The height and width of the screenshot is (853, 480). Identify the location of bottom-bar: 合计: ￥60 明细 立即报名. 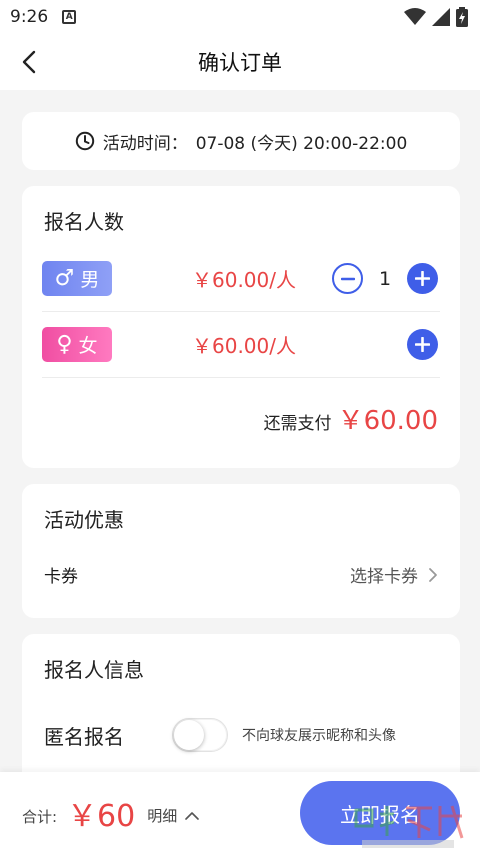
(240, 812).